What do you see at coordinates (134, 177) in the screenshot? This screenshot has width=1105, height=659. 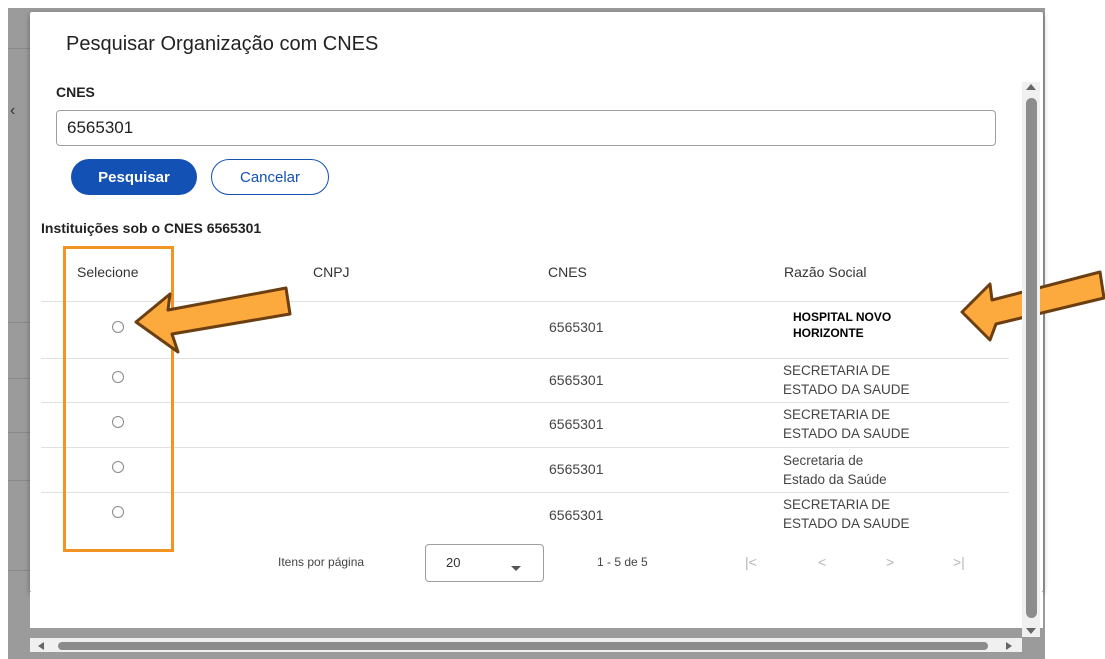 I see `search-button: Pesquisar` at bounding box center [134, 177].